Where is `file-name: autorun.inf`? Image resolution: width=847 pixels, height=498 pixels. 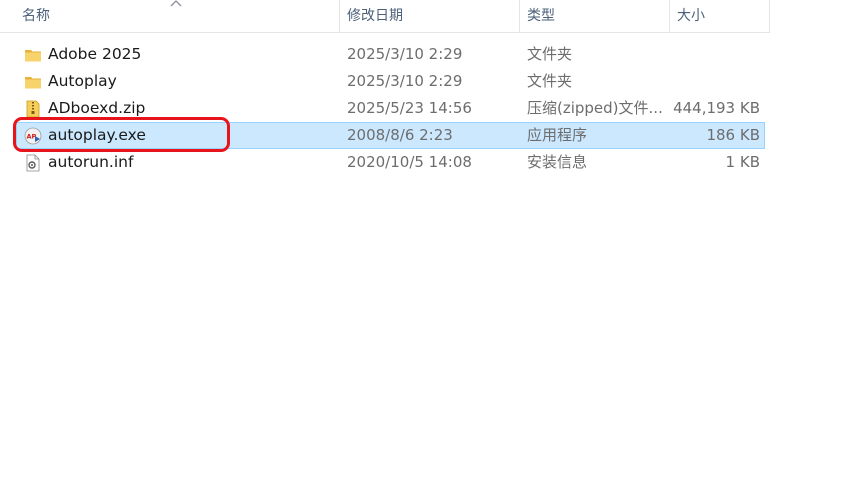
file-name: autorun.inf is located at coordinates (91, 162).